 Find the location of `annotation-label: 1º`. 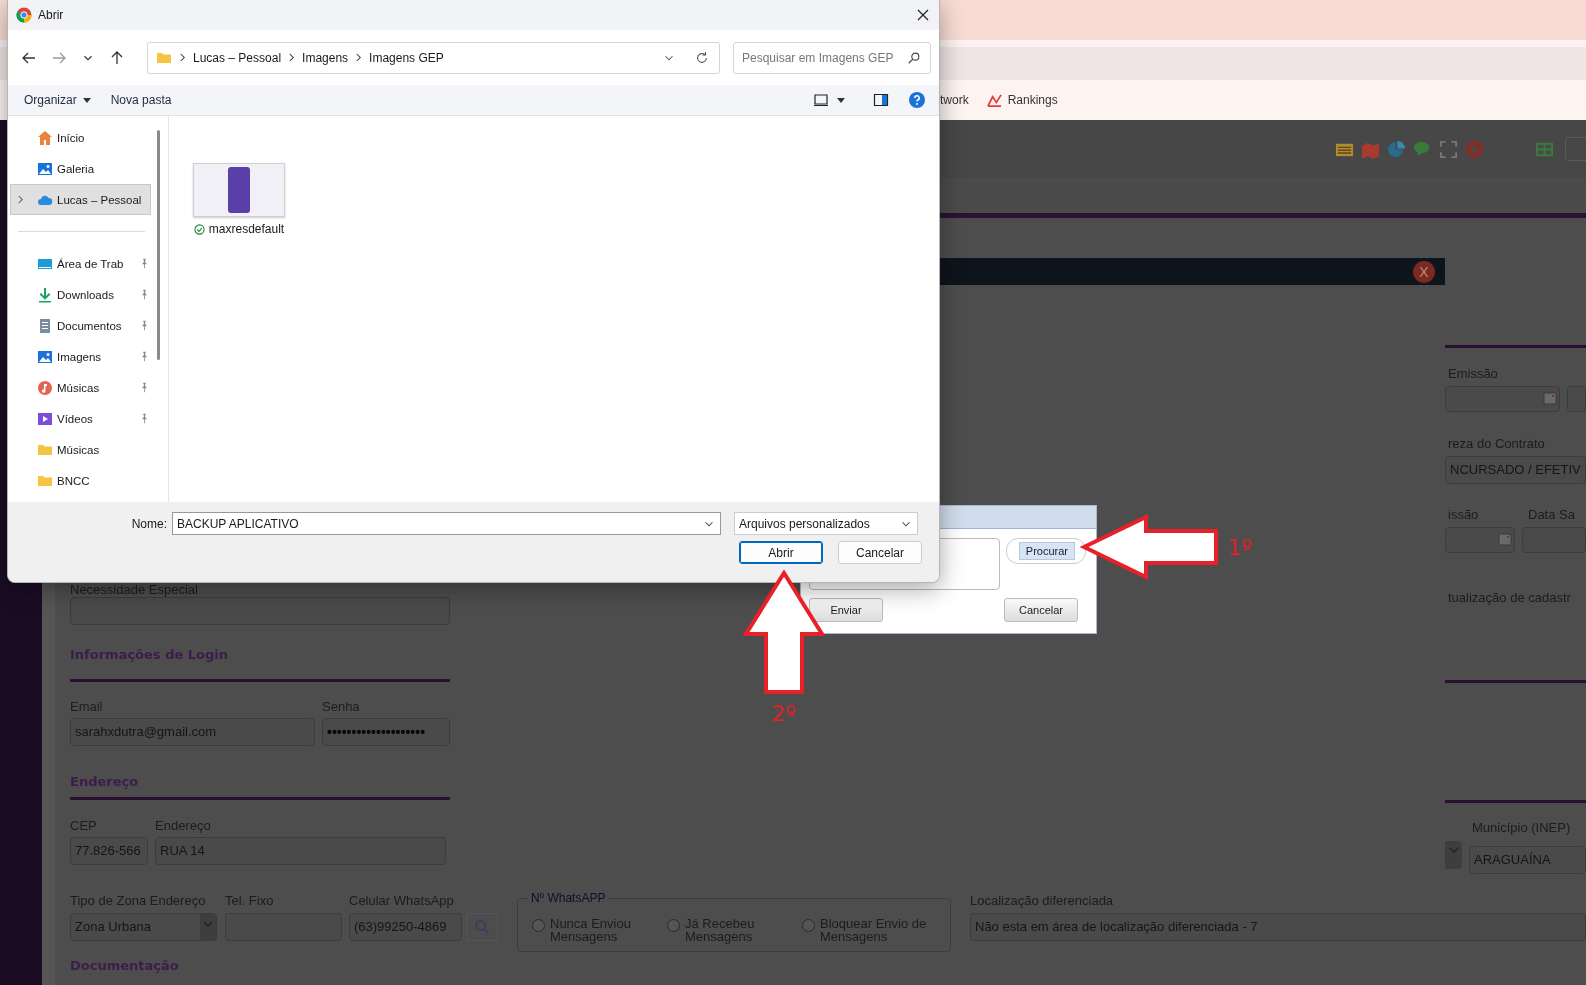

annotation-label: 1º is located at coordinates (1240, 548).